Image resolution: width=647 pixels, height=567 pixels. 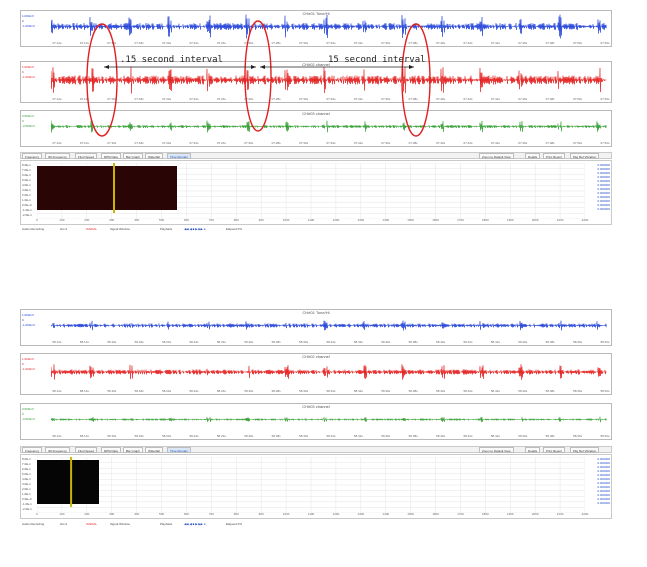 I want to click on axis-tick-label: 58.28s, so click(x=276, y=342).